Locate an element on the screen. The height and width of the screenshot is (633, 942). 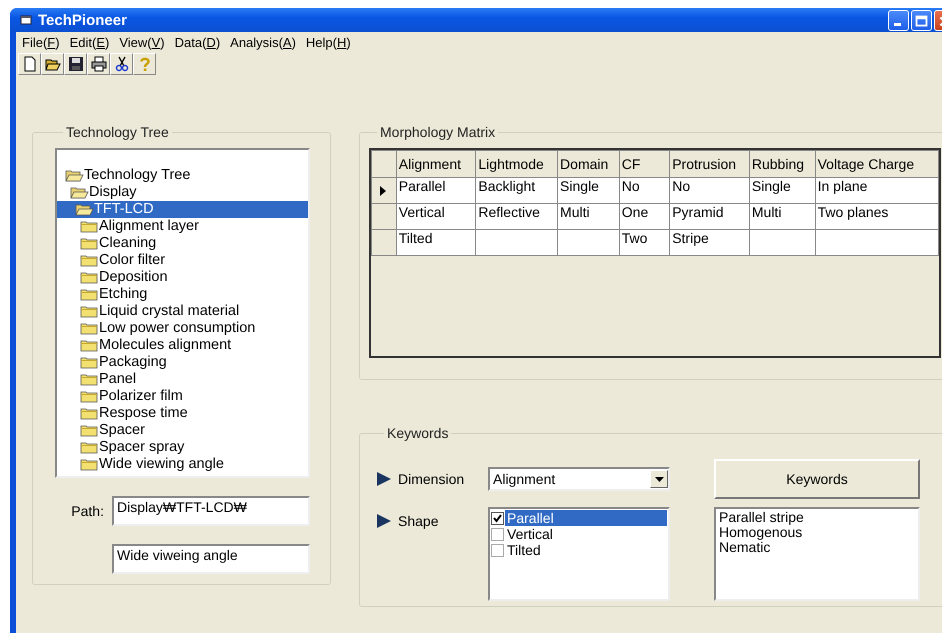
tree-item: Panel is located at coordinates (182, 379).